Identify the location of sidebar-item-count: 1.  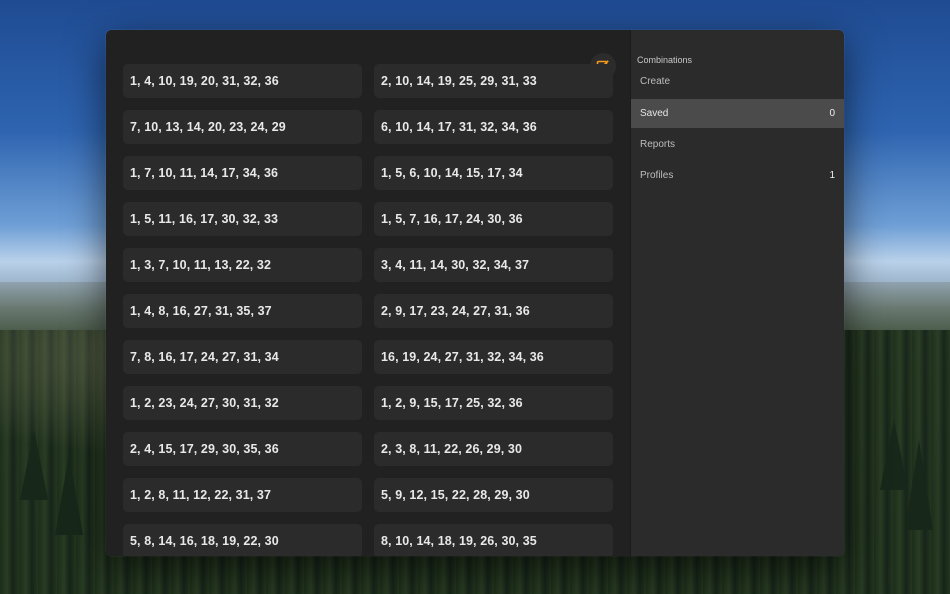
(832, 175).